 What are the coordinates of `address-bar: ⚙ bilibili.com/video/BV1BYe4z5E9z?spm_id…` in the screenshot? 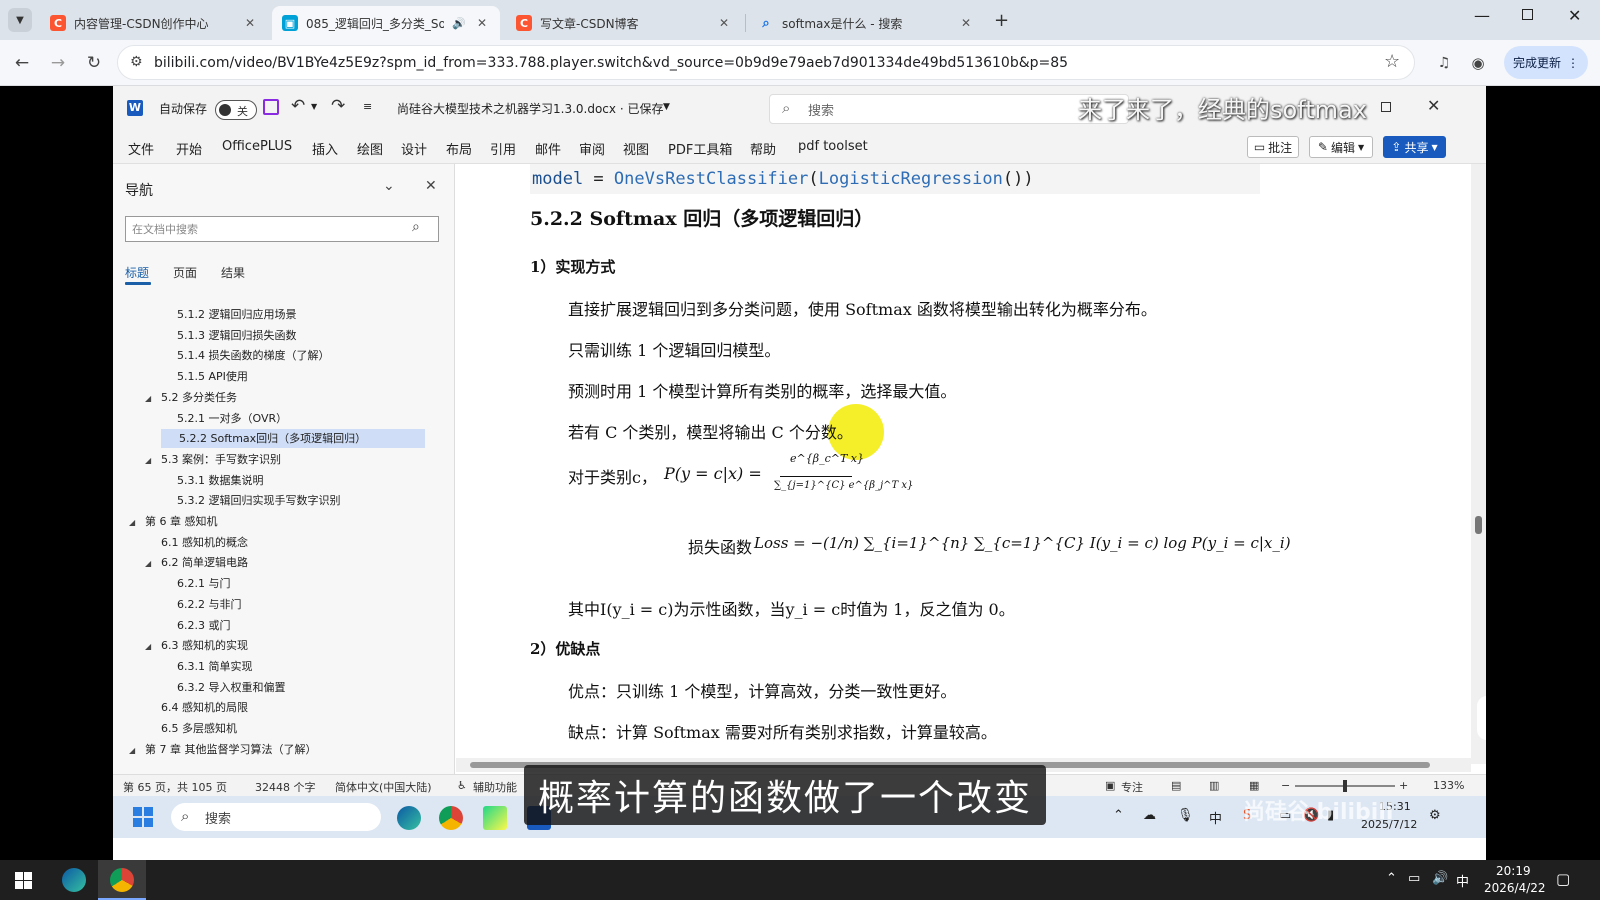 It's located at (766, 62).